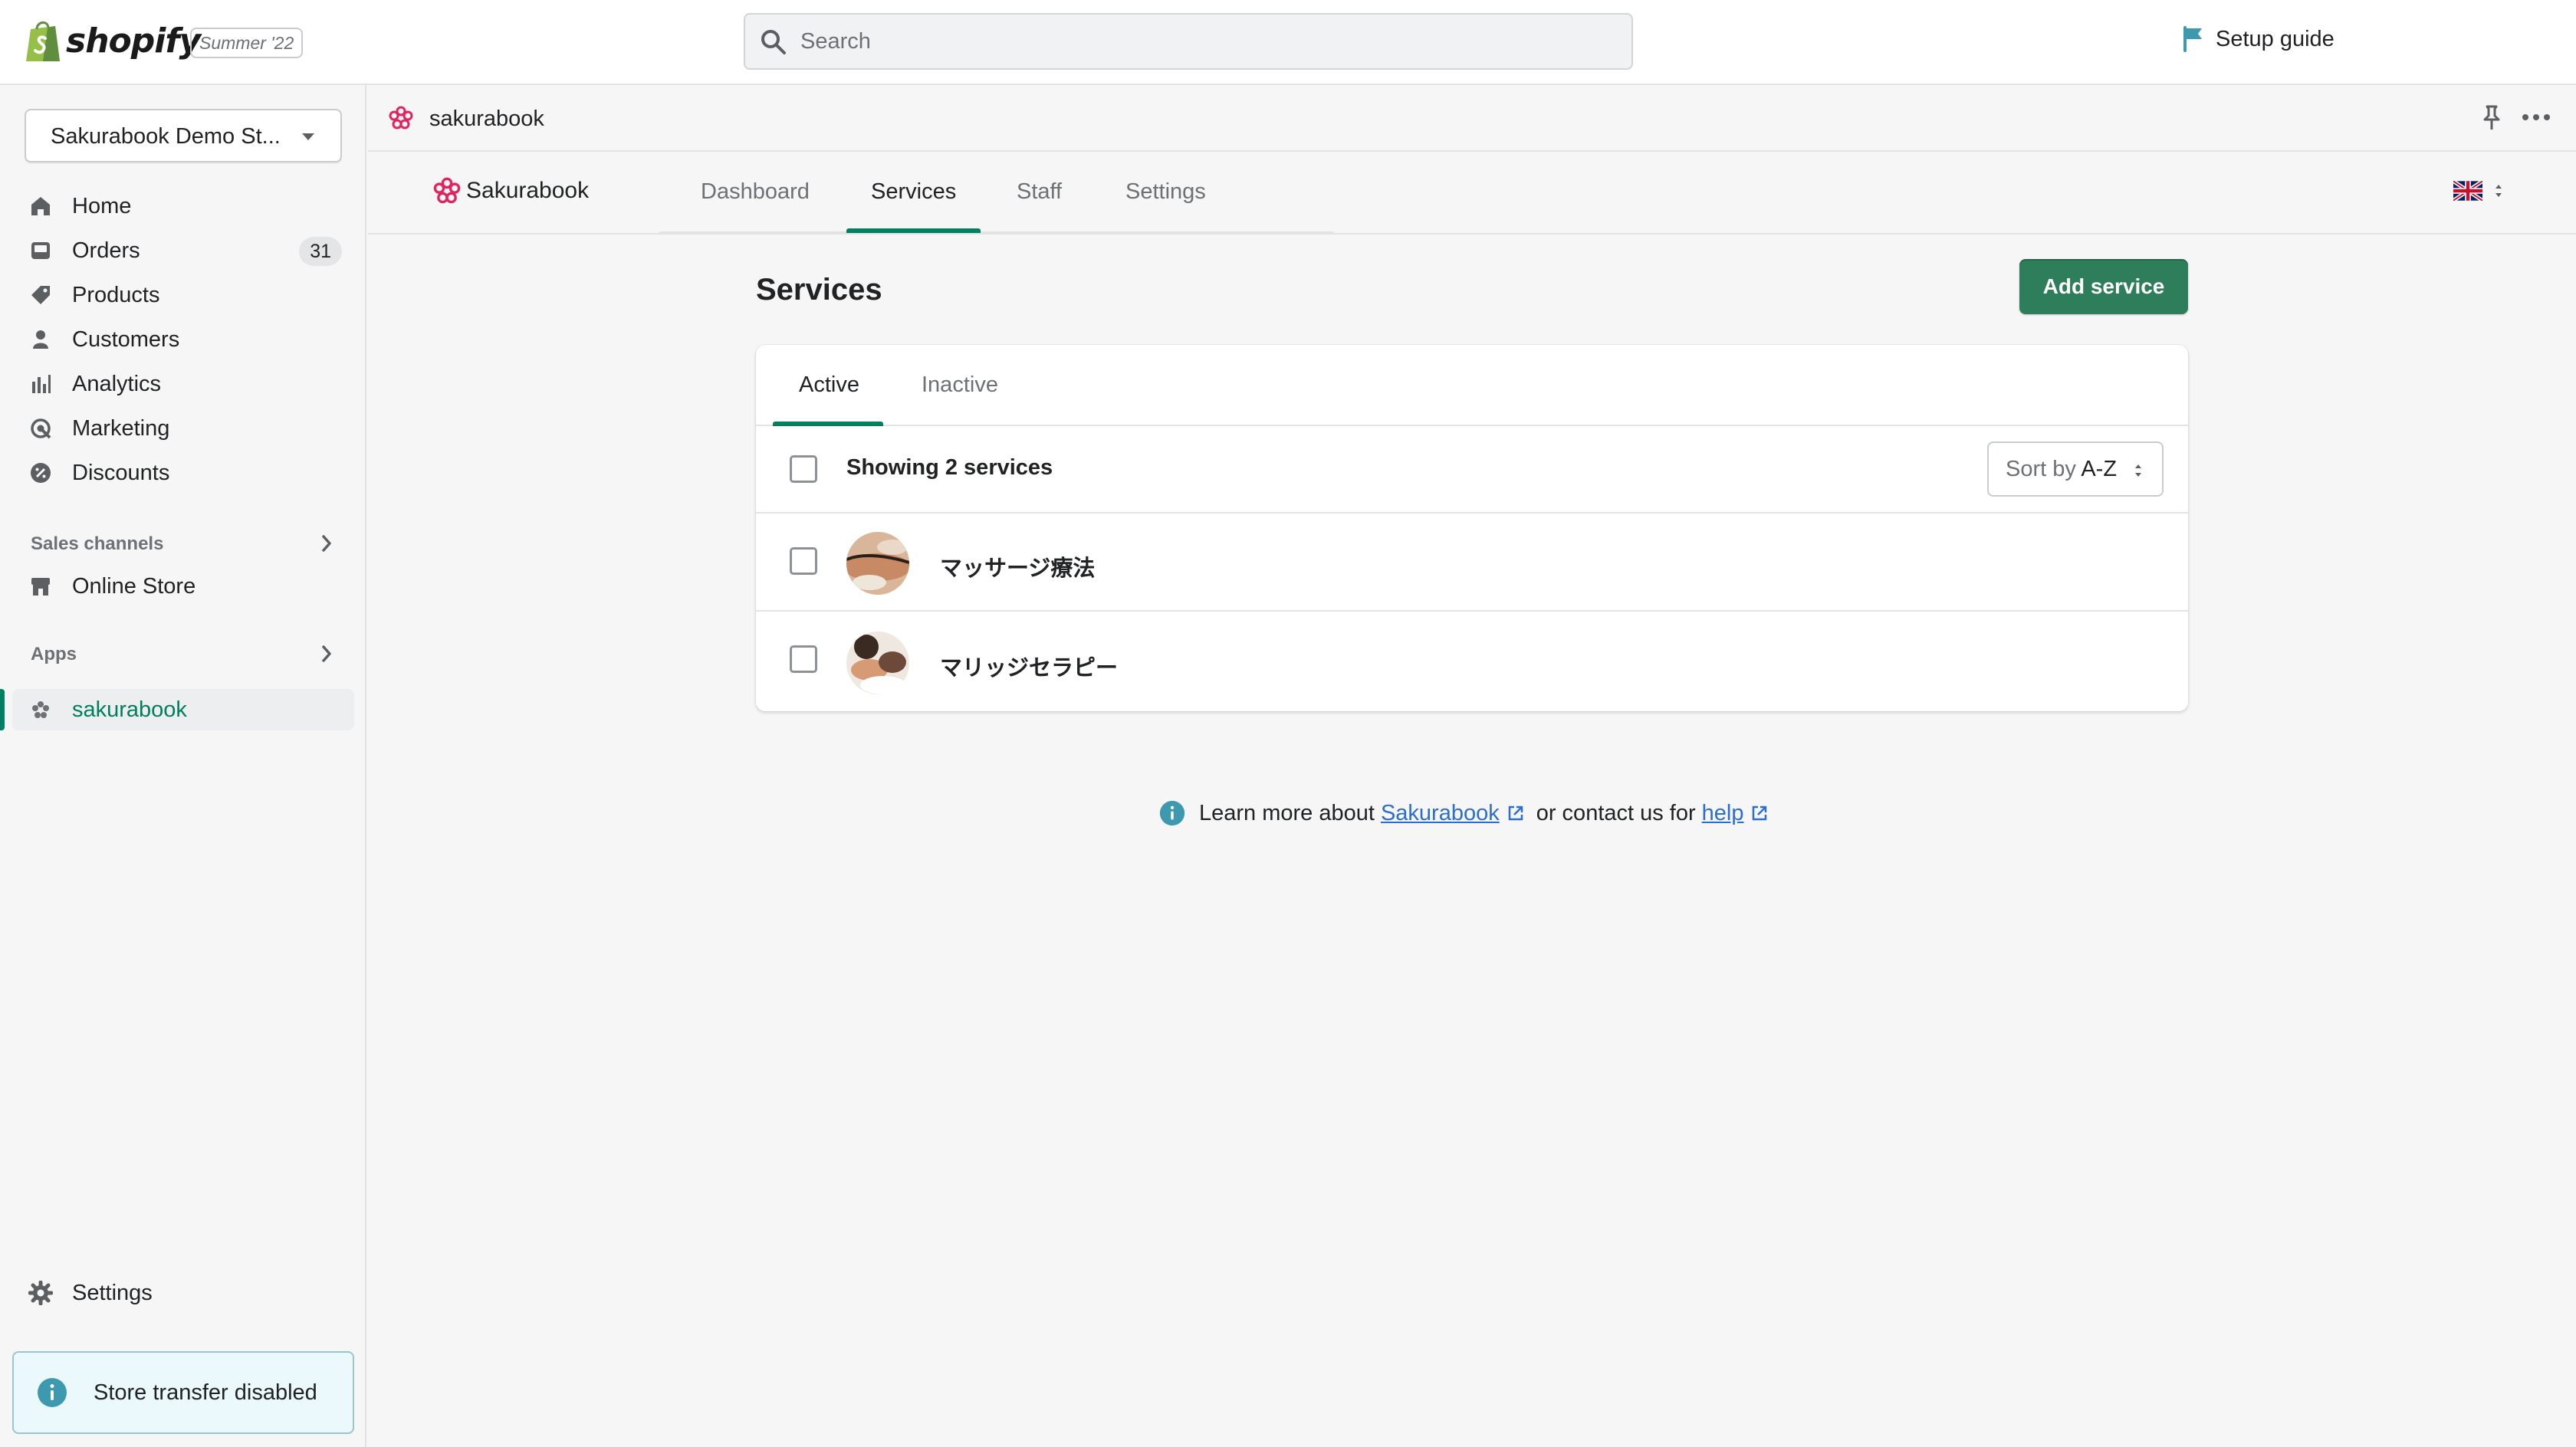  I want to click on sidebar-item-online-store: Online Store, so click(190, 586).